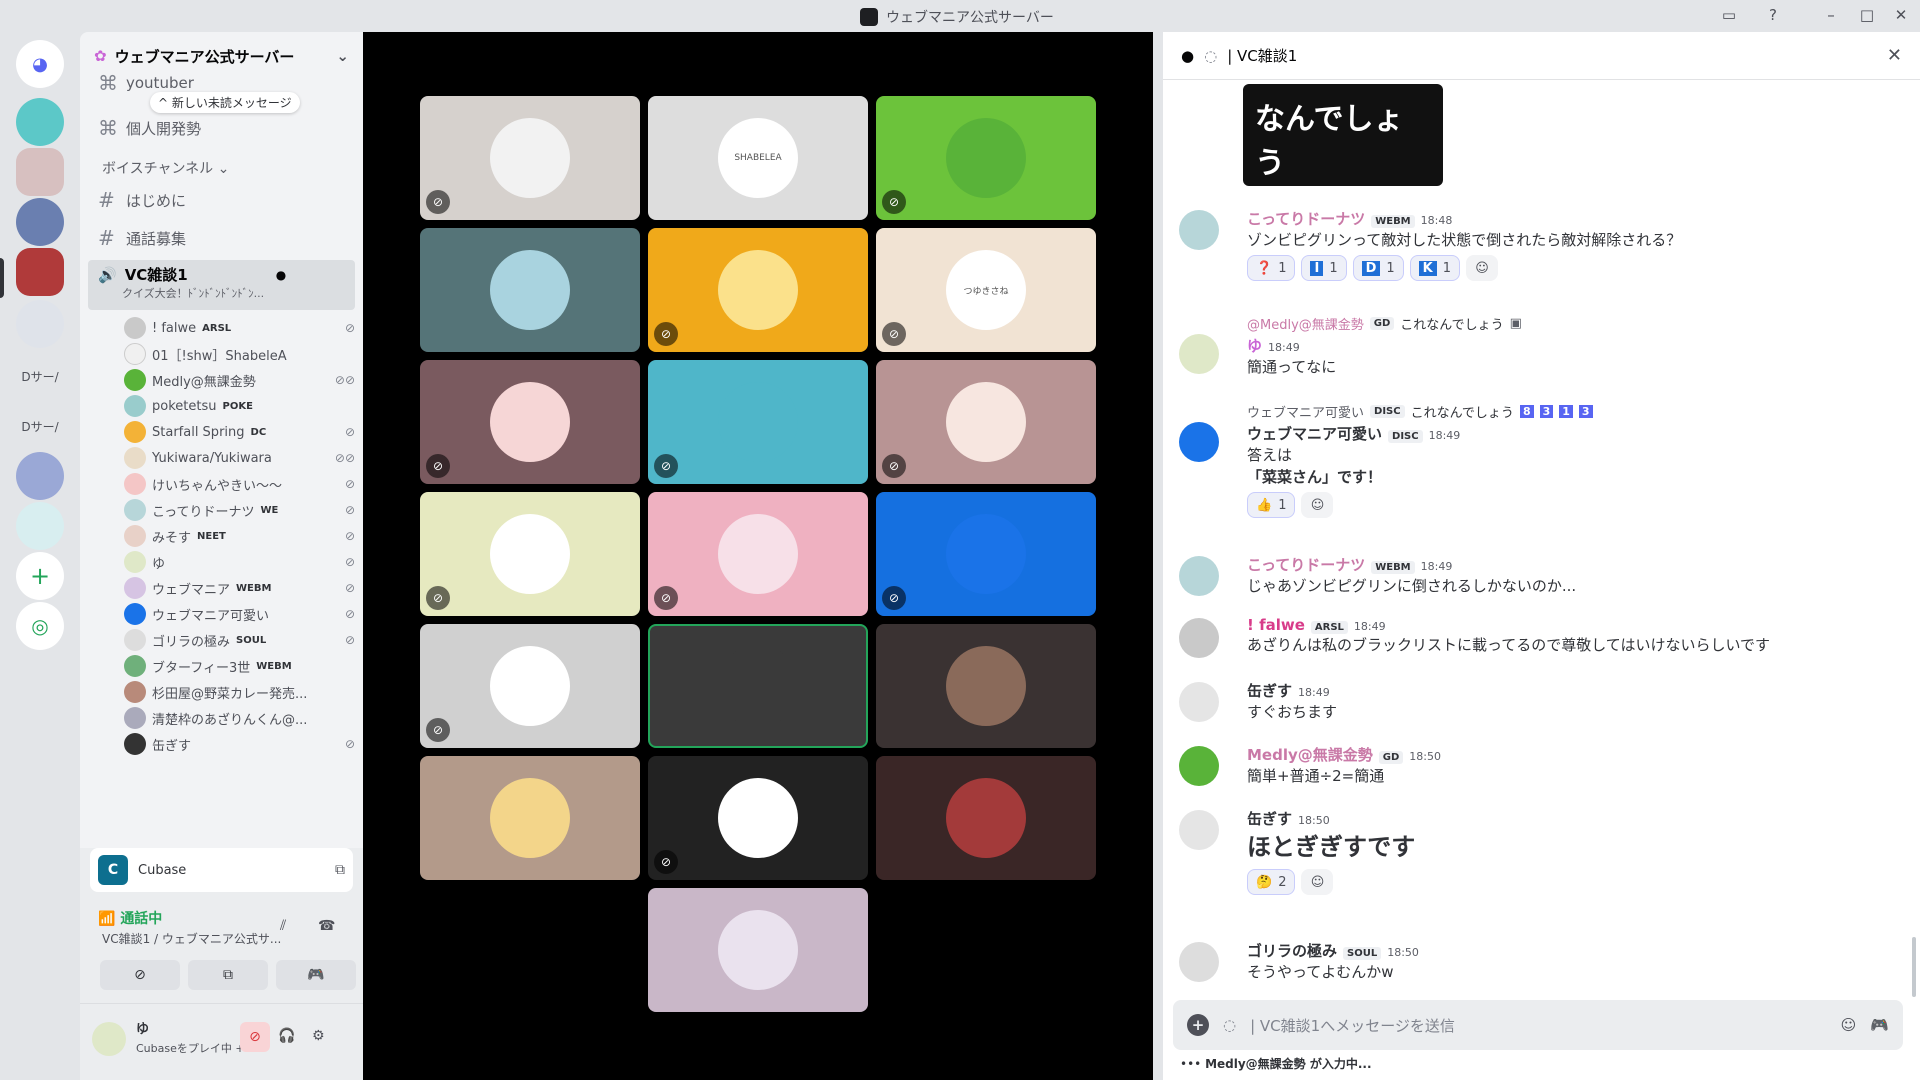  I want to click on activity-card: C Cubase ⧉, so click(221, 870).